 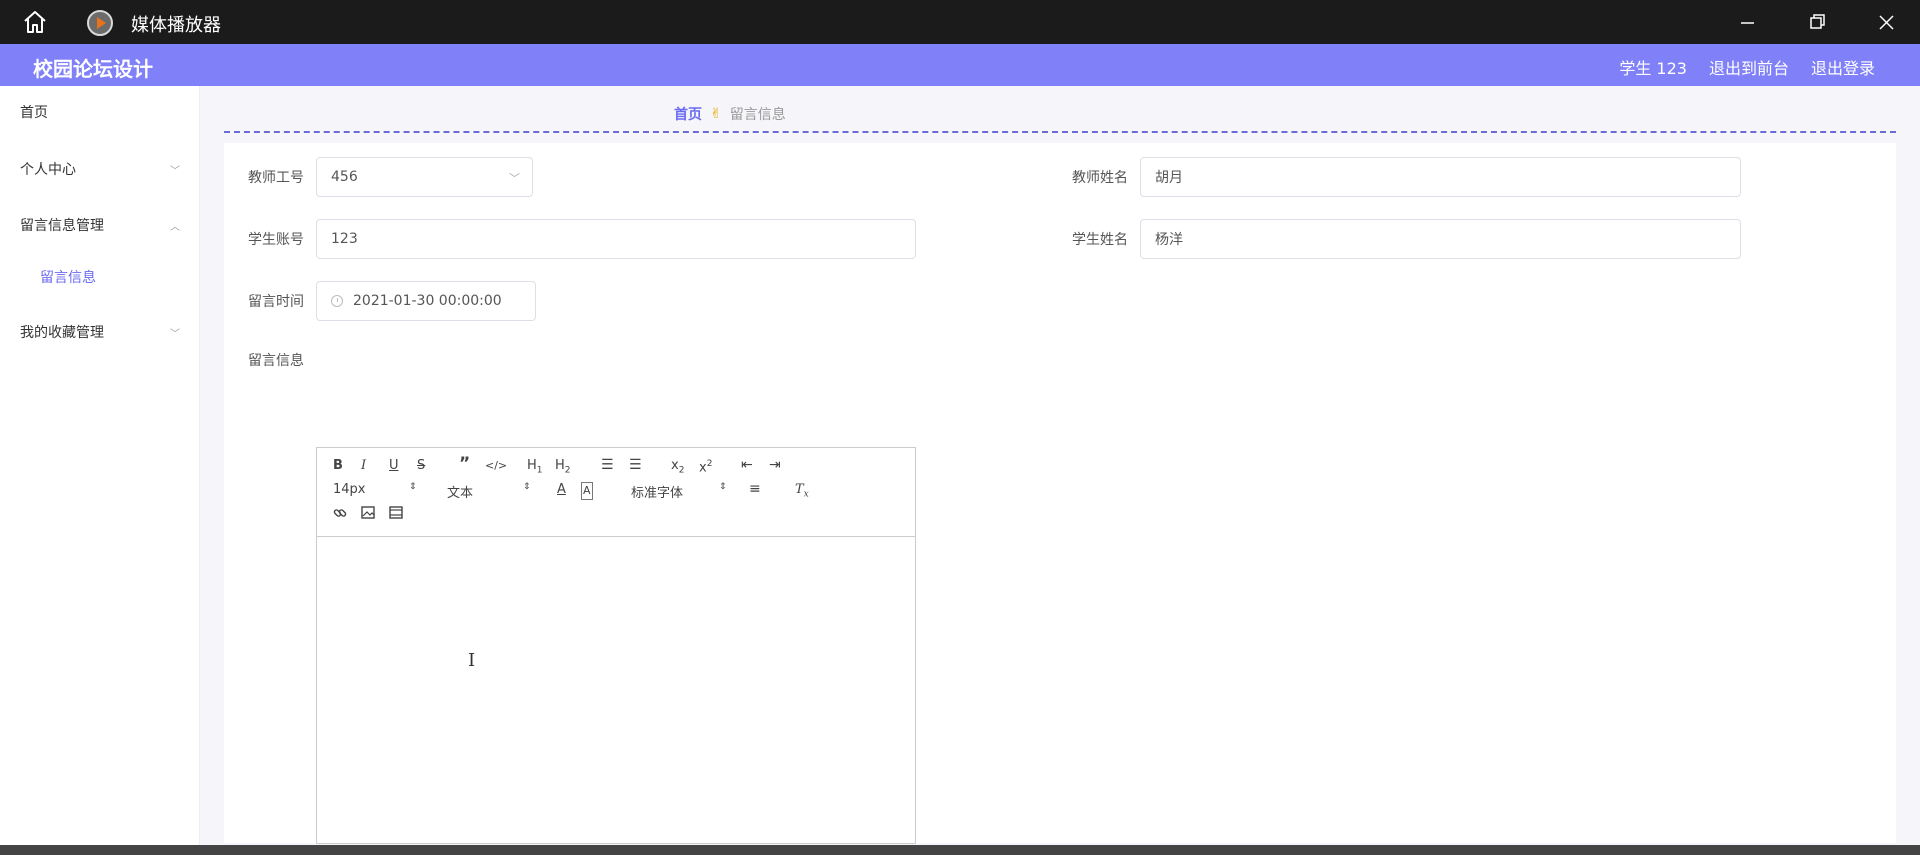 I want to click on student-account-label: 学生账号, so click(x=276, y=240).